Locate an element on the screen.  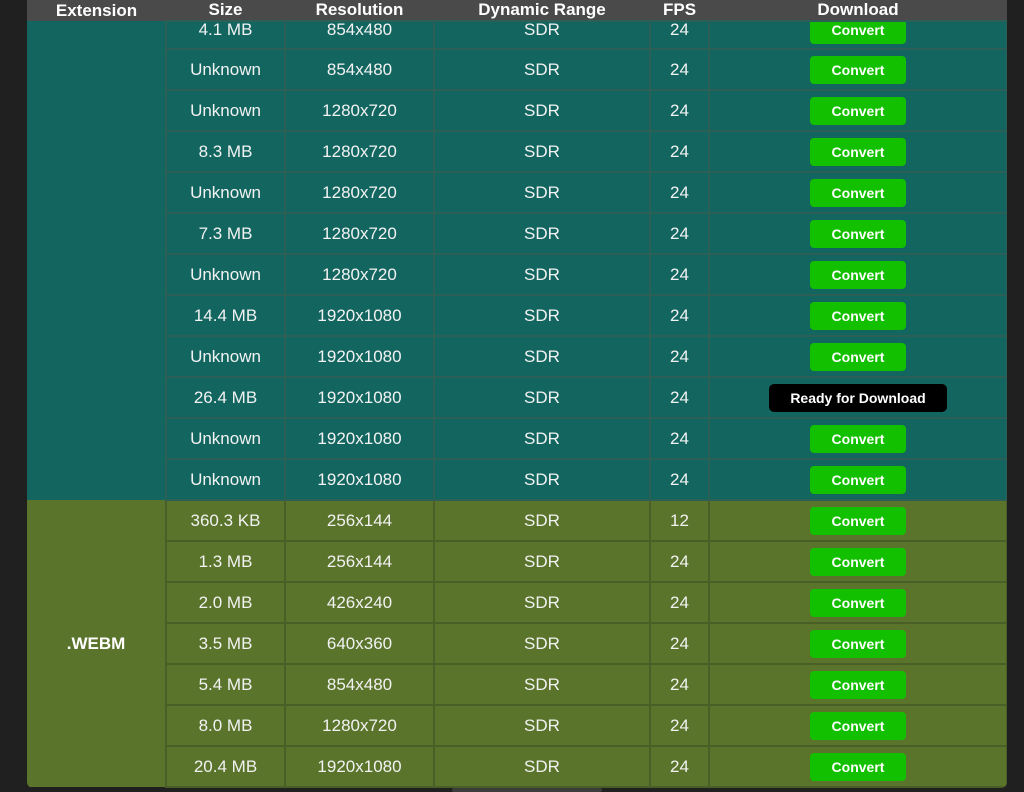
horizontal-scrollbar is located at coordinates (527, 790).